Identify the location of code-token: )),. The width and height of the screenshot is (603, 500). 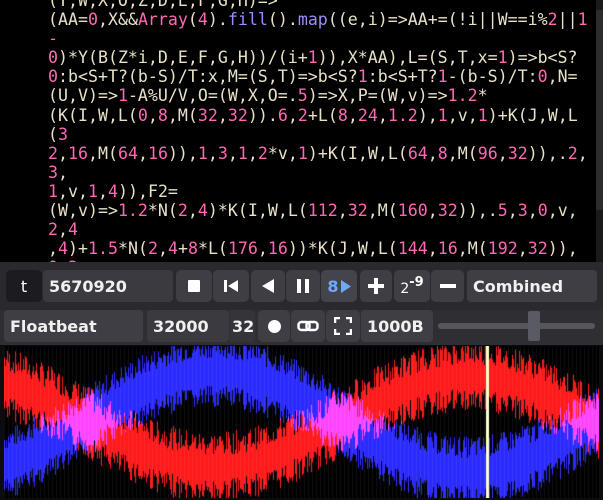
(562, 249).